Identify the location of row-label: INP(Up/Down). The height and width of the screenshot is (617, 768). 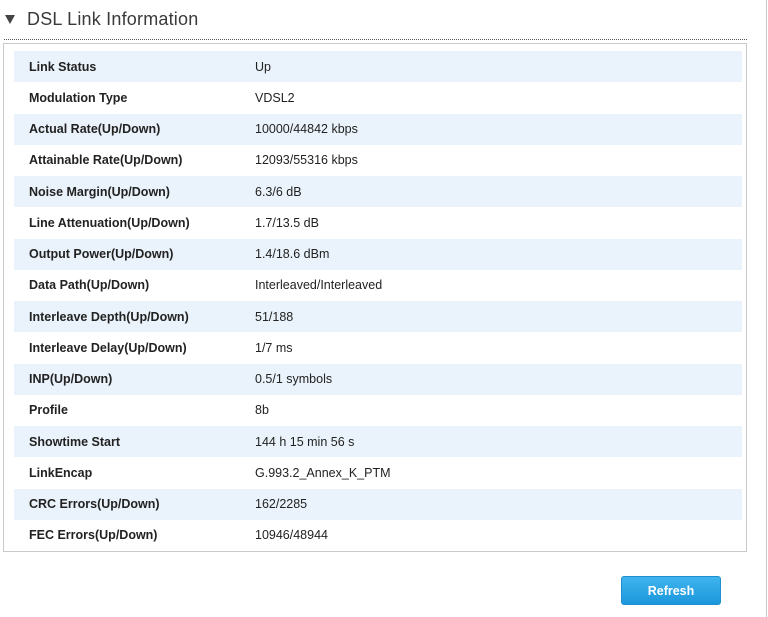
(71, 379).